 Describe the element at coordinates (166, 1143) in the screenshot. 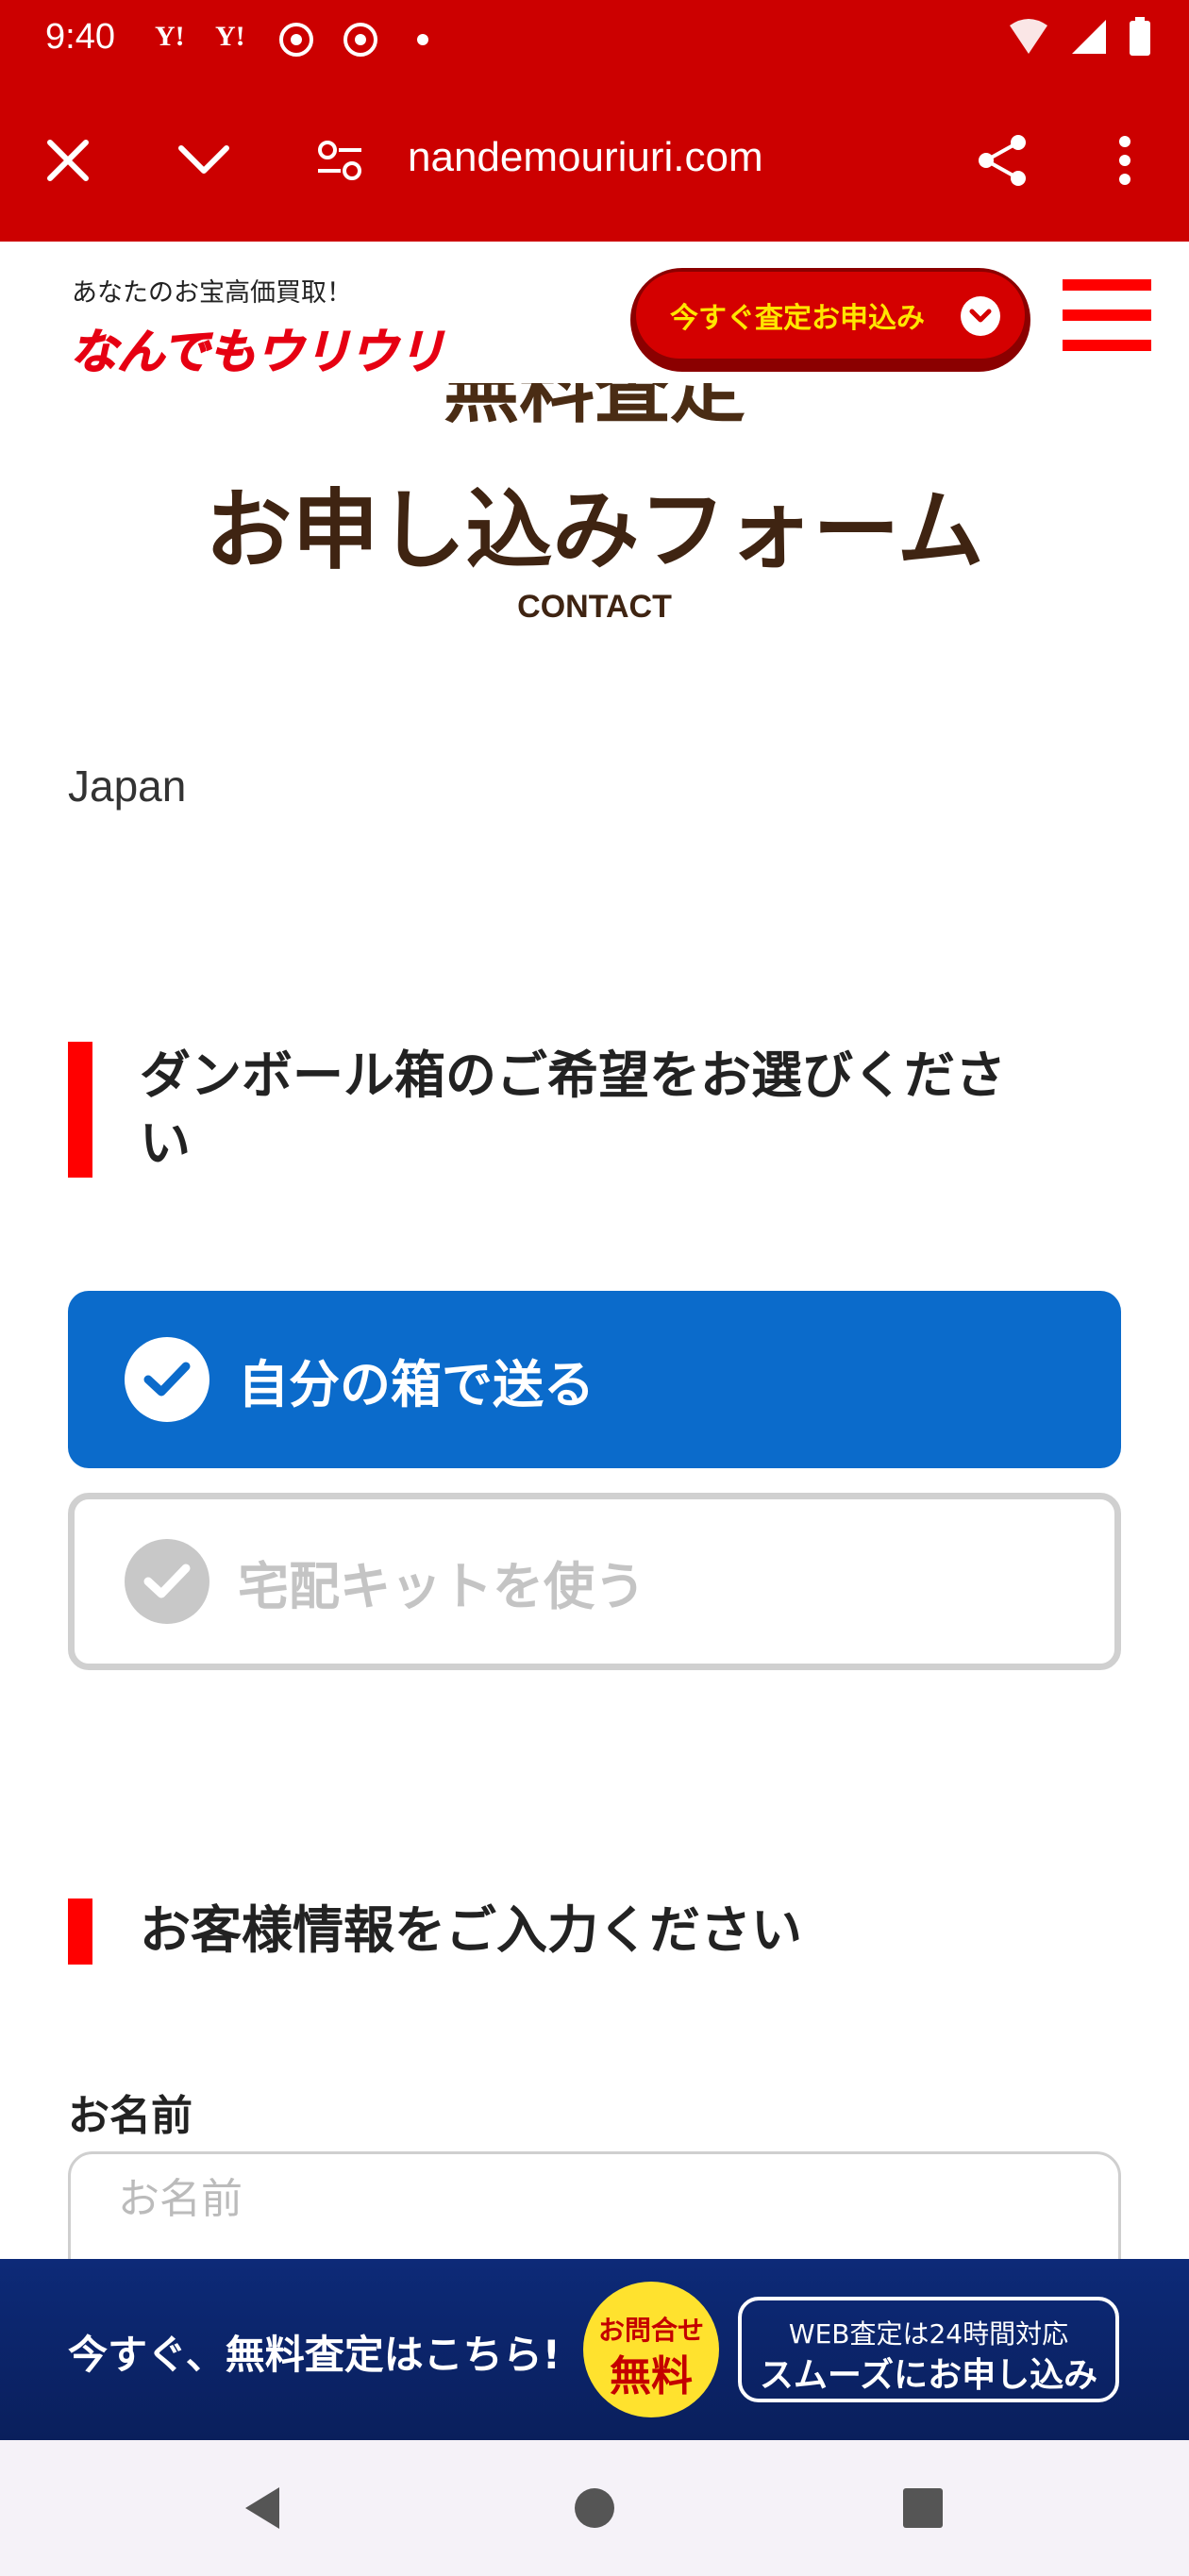

I see `box-section-title-line2: い` at that location.